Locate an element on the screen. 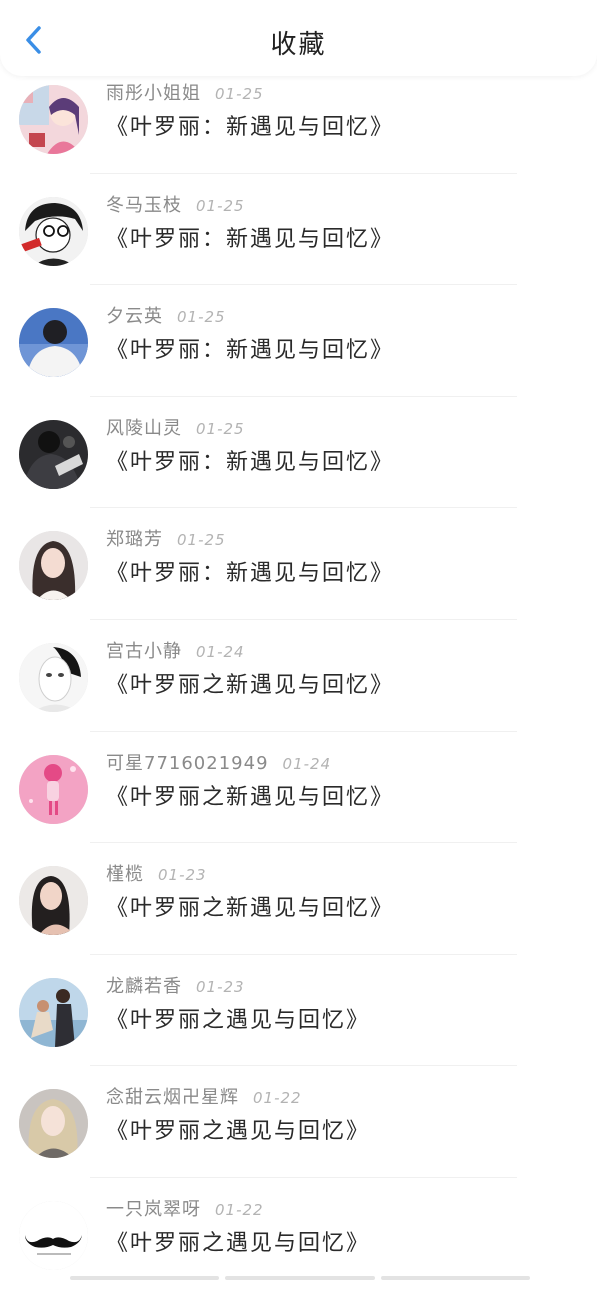 The width and height of the screenshot is (597, 1290). list-item: 槿榄 01-23 《叶罗丽之新遇见与回忆》 is located at coordinates (298, 899).